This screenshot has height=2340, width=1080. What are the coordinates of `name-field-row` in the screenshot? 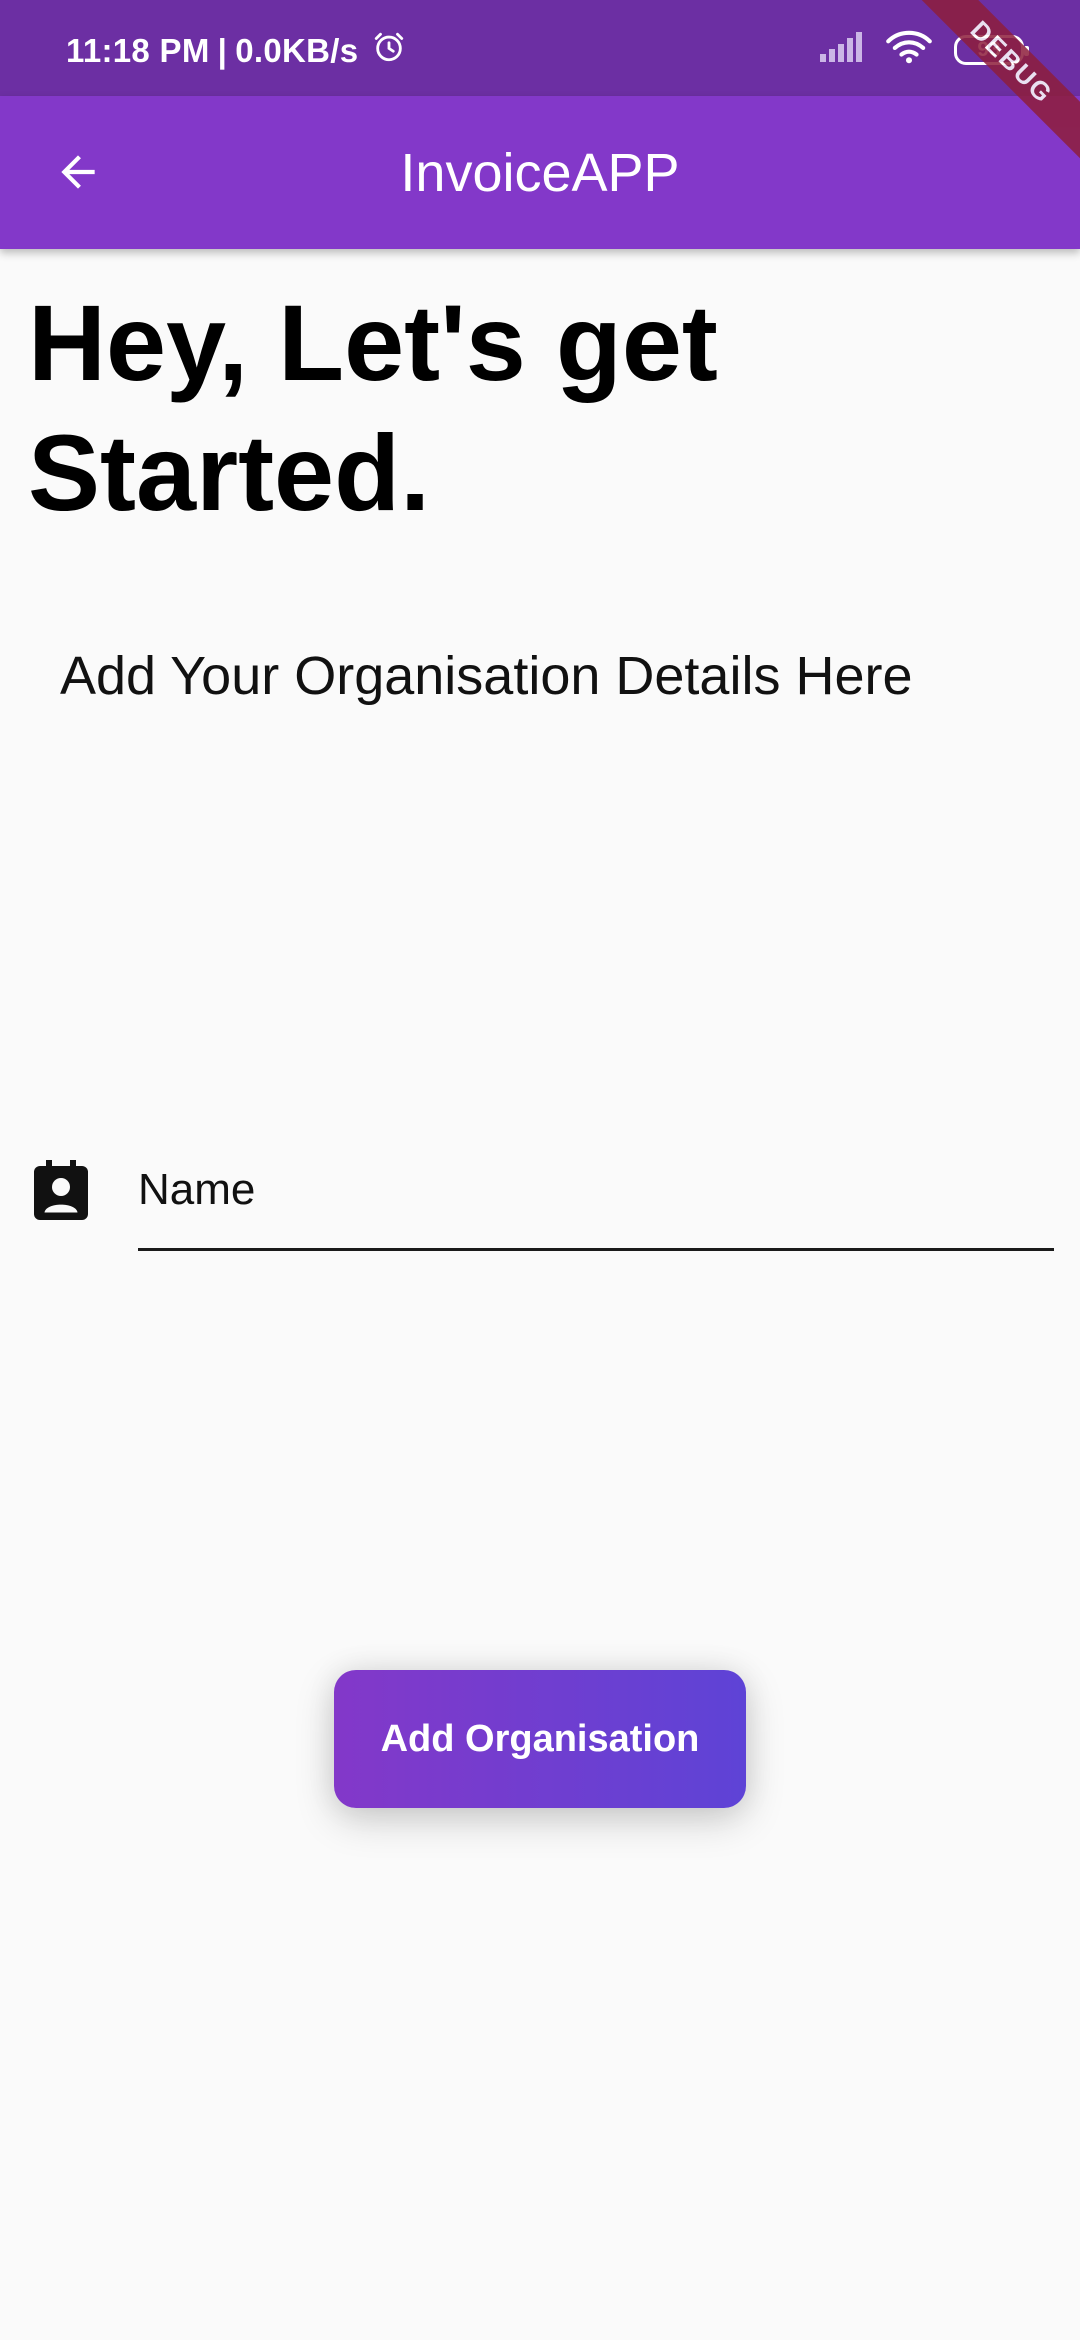 It's located at (540, 1205).